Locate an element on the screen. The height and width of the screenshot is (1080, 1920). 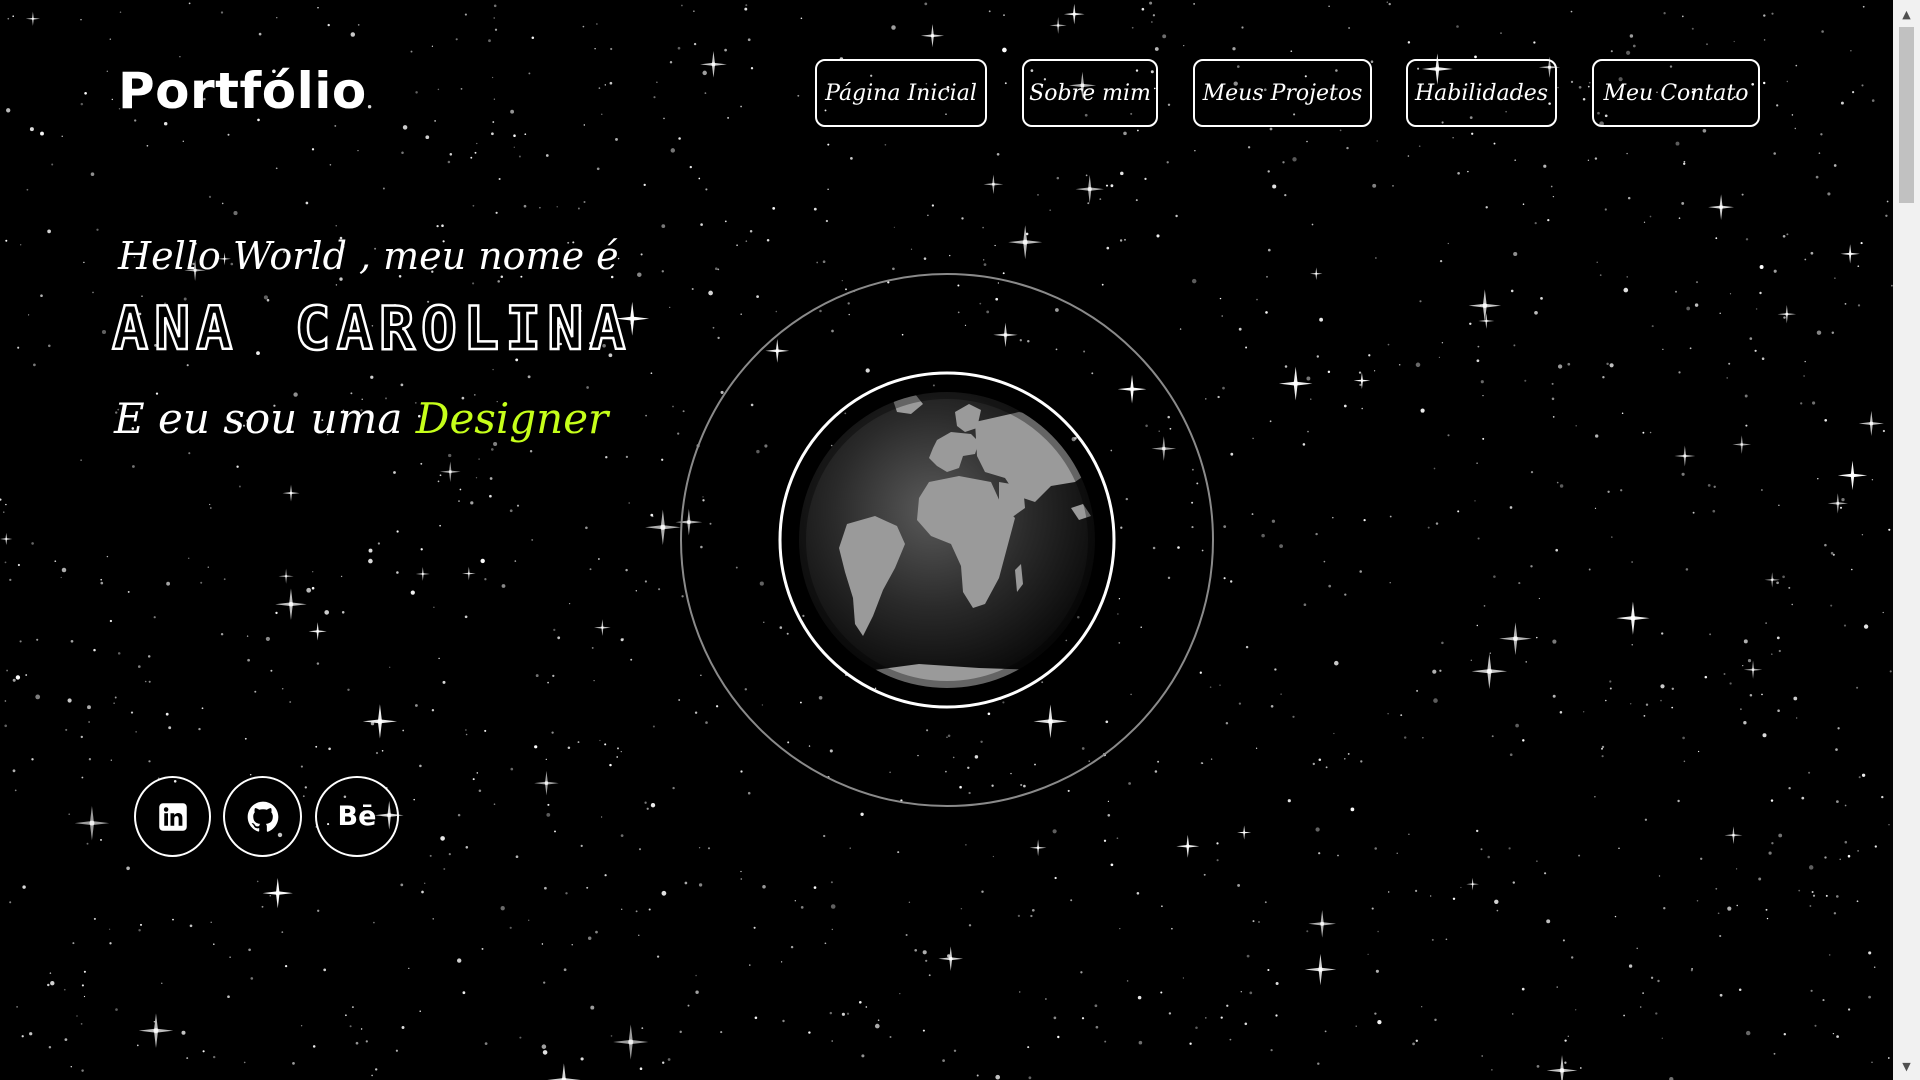
github-link is located at coordinates (262, 816).